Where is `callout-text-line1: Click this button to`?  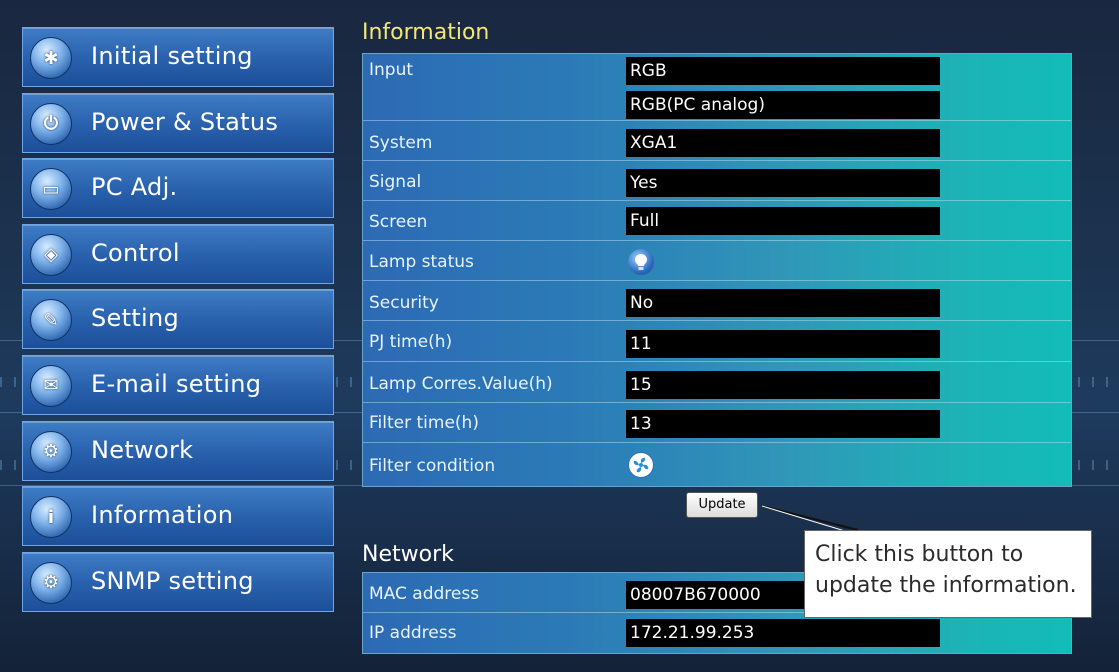 callout-text-line1: Click this button to is located at coordinates (919, 554).